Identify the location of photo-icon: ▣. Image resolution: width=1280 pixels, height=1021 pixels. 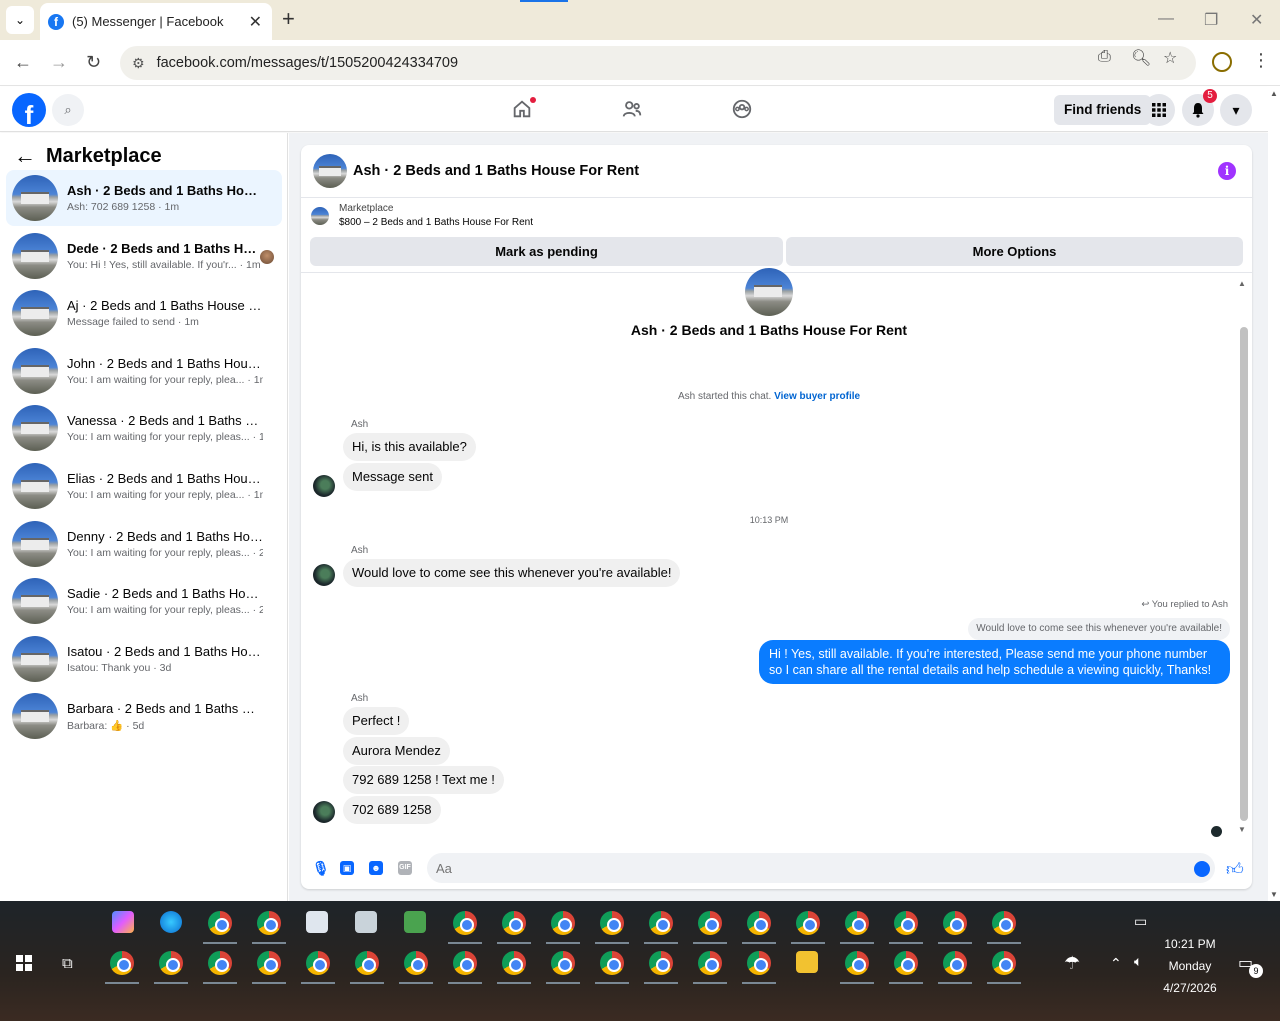
(347, 868).